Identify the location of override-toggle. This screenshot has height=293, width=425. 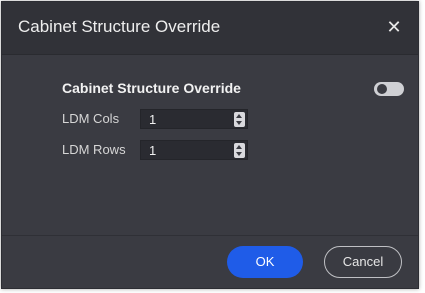
(389, 89).